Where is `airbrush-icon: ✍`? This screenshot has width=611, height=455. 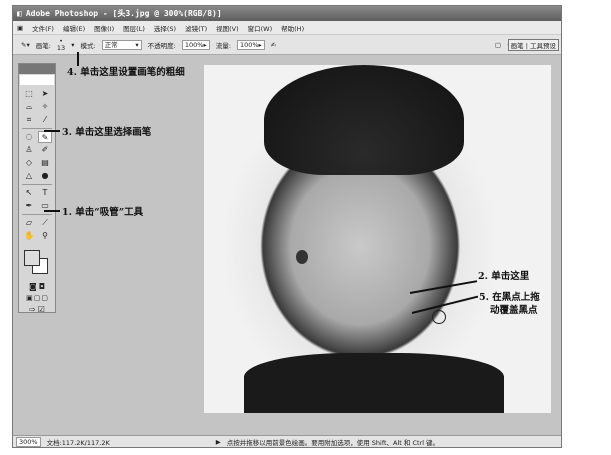
airbrush-icon: ✍ is located at coordinates (273, 45).